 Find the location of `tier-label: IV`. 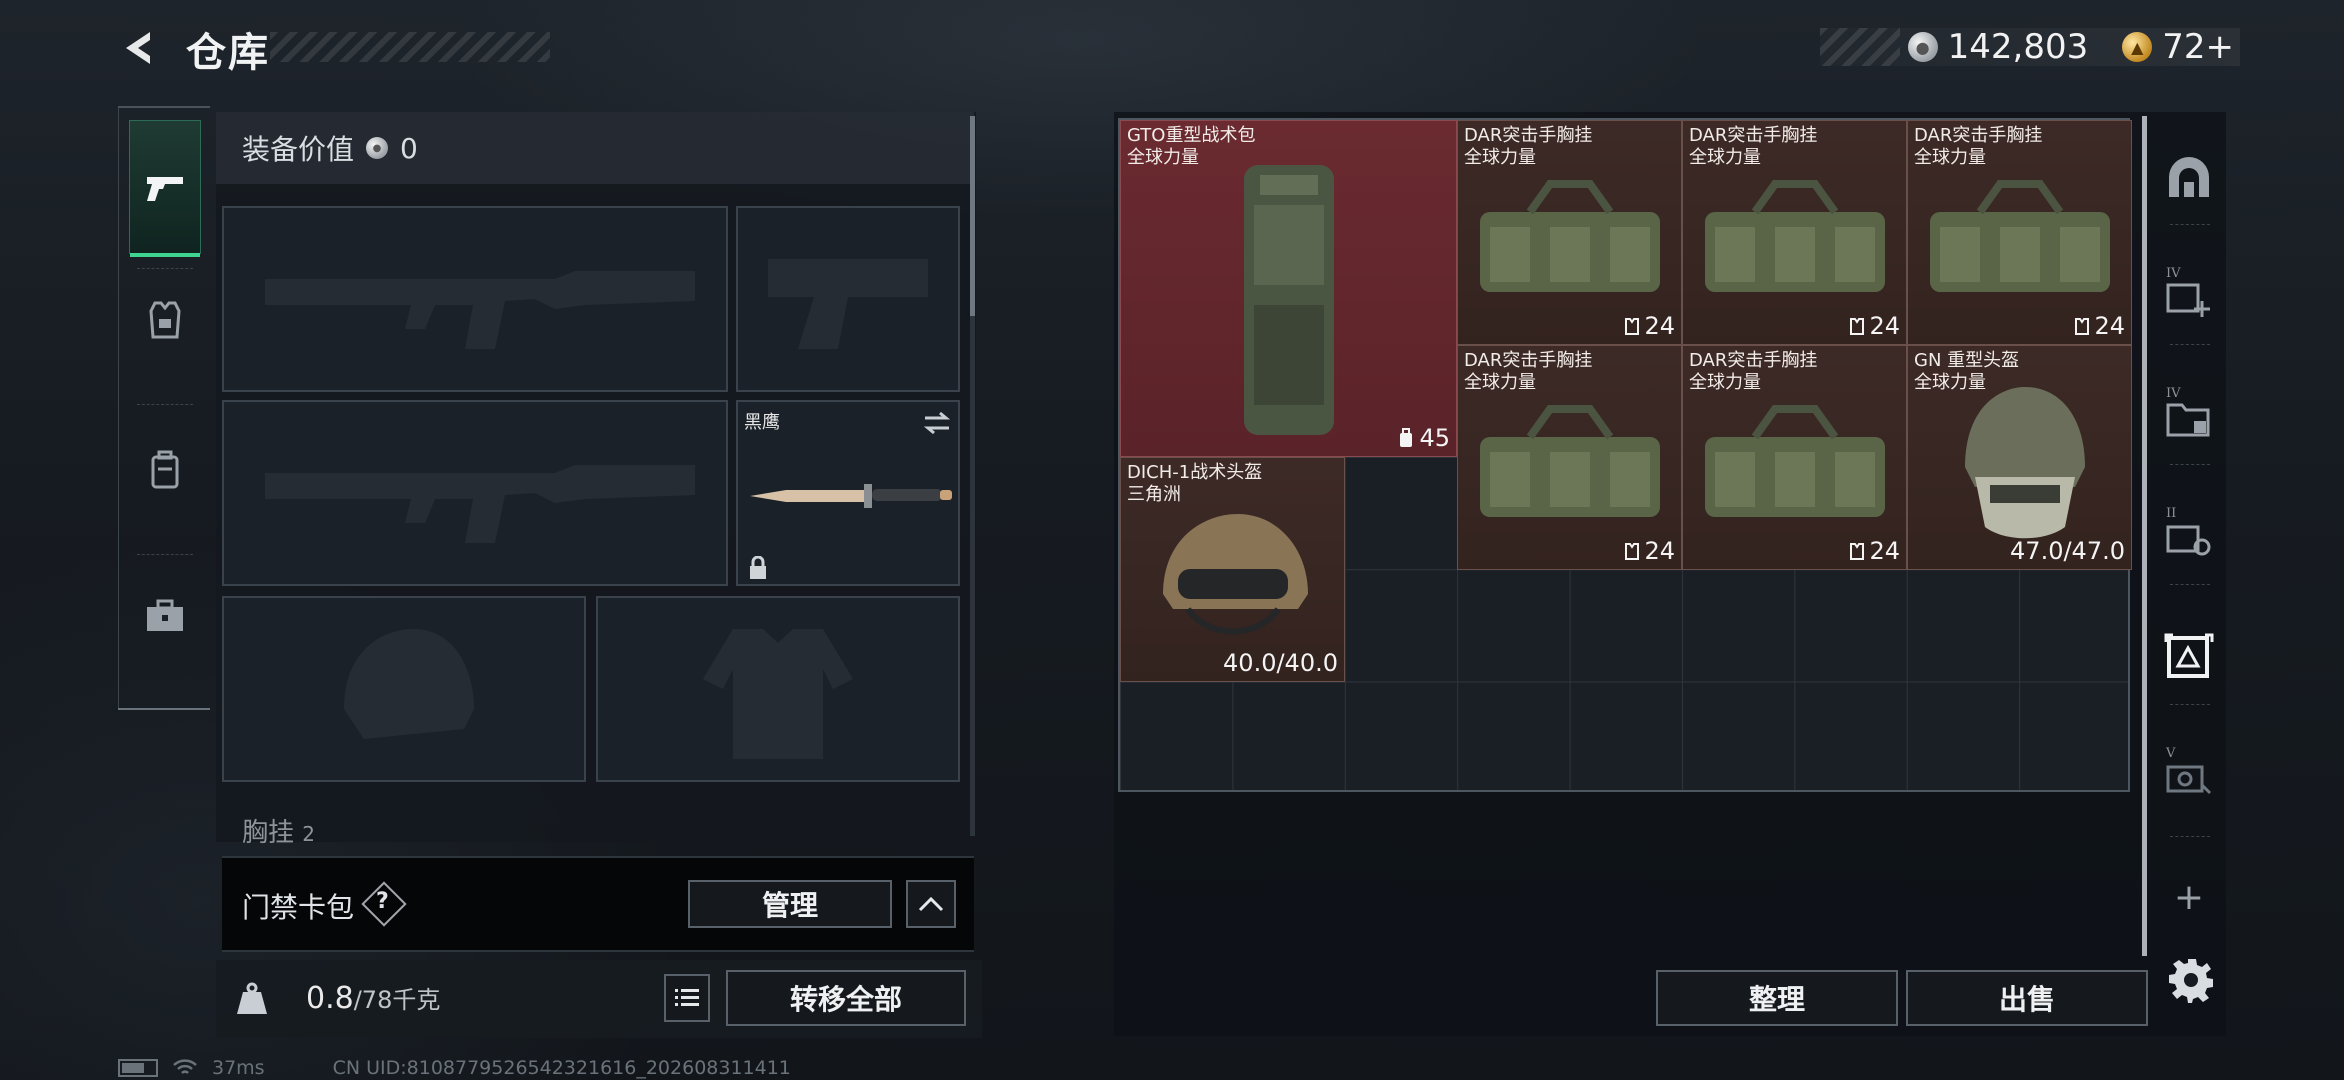

tier-label: IV is located at coordinates (2173, 393).